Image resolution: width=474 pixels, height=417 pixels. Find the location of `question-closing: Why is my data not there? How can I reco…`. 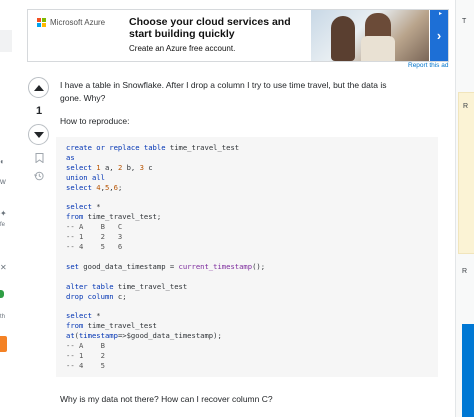

question-closing: Why is my data not there? How can I reco… is located at coordinates (166, 398).